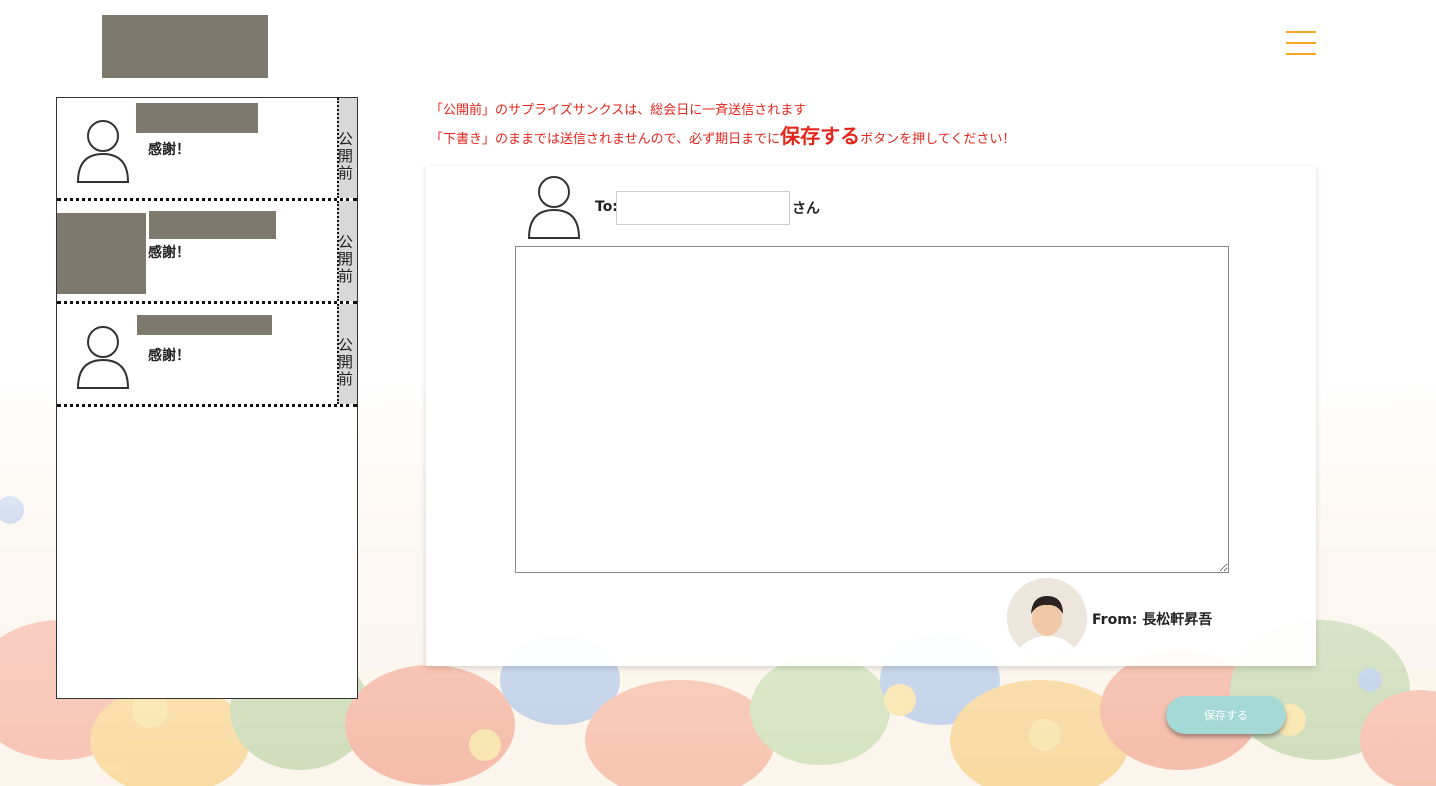 The width and height of the screenshot is (1436, 786). I want to click on notice-text: ボタンを押してください！, so click(938, 139).